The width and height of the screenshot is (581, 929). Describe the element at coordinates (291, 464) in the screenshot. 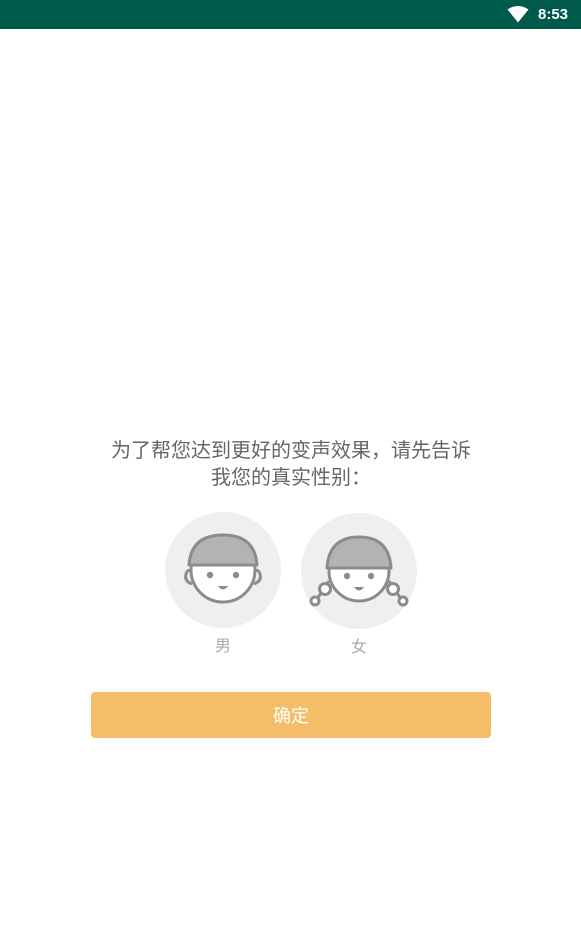

I see `gender-prompt: 为了帮您达到更好的变声效果，请先告诉 我您的真实性别：` at that location.